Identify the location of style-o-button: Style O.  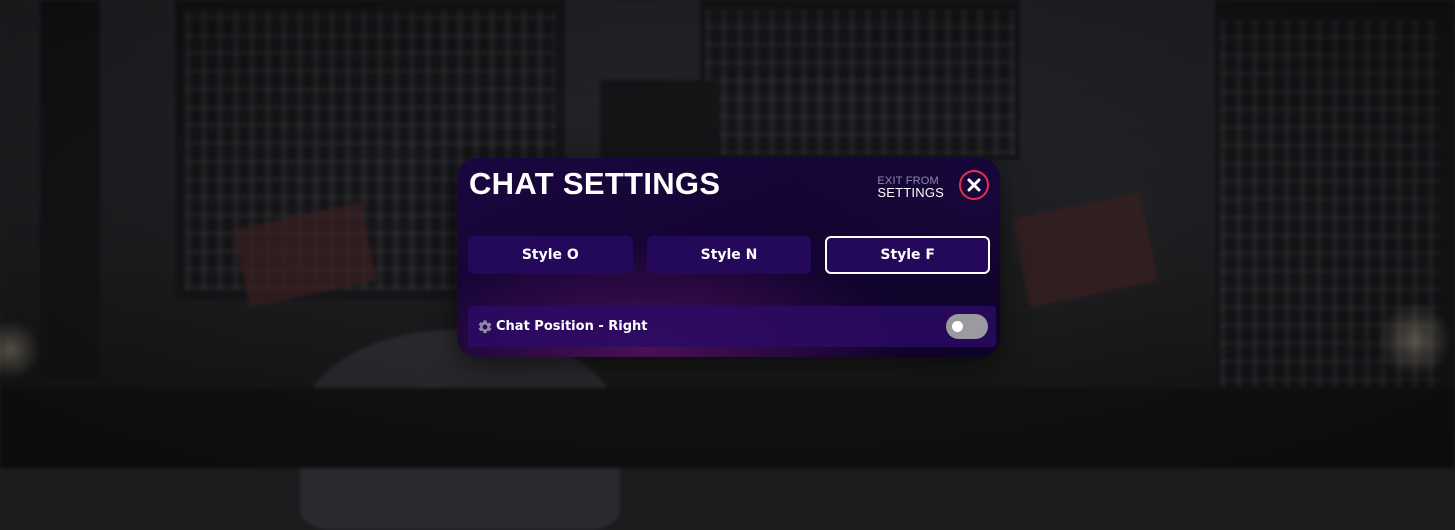
(550, 255).